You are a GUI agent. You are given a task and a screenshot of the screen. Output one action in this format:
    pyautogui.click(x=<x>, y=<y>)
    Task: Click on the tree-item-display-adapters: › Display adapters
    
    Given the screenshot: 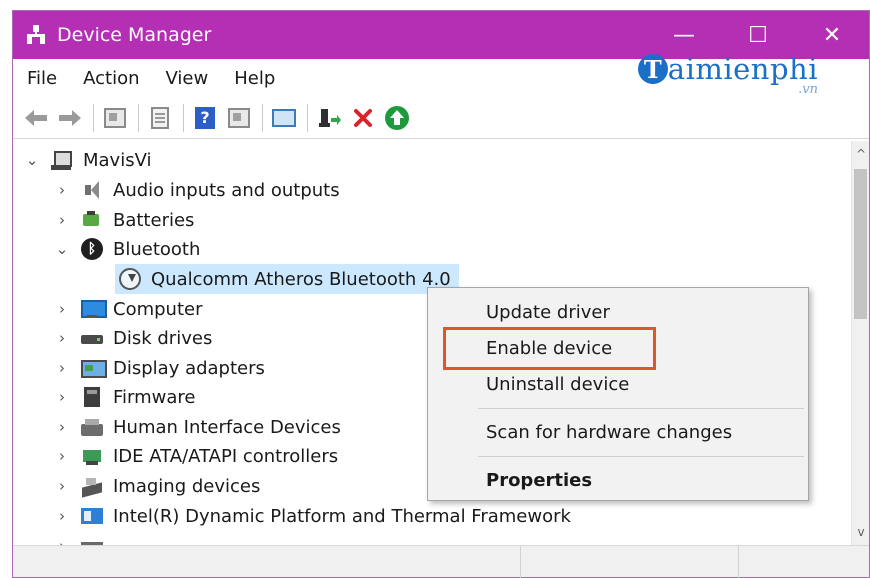 What is the action you would take?
    pyautogui.click(x=159, y=368)
    